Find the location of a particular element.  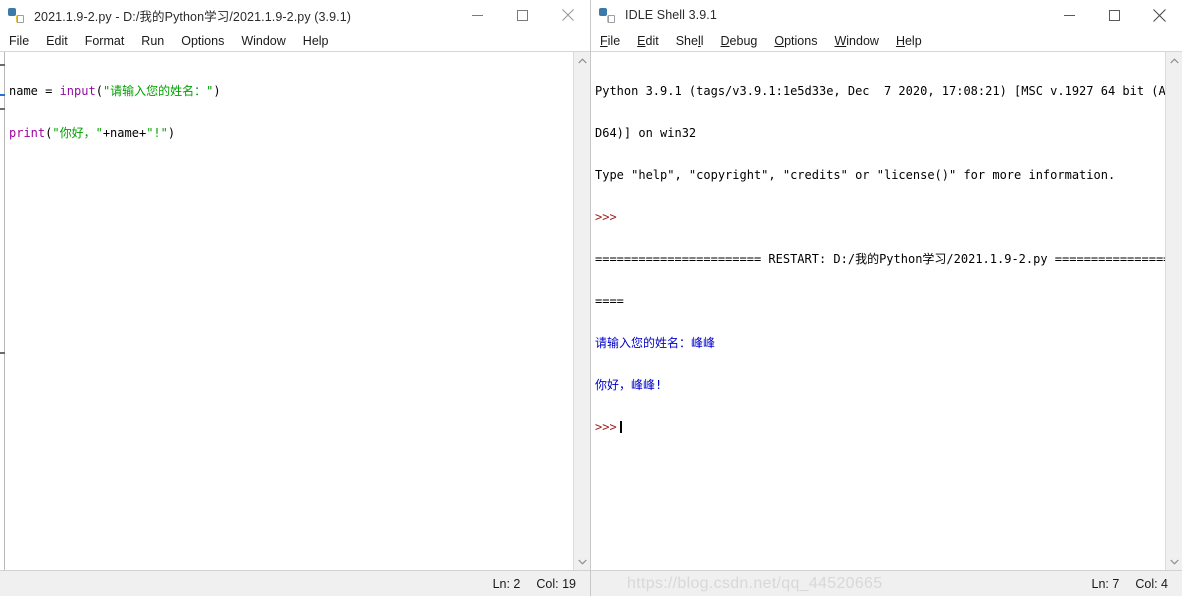

menu-help-rest: elp is located at coordinates (913, 40).